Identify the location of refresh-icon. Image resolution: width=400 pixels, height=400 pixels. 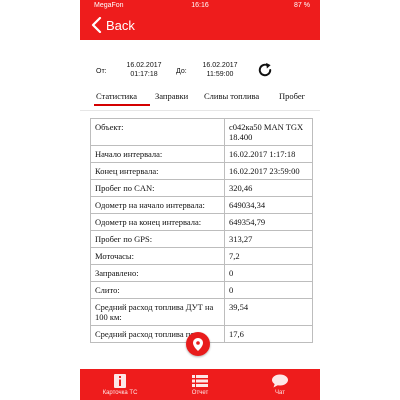
(265, 70).